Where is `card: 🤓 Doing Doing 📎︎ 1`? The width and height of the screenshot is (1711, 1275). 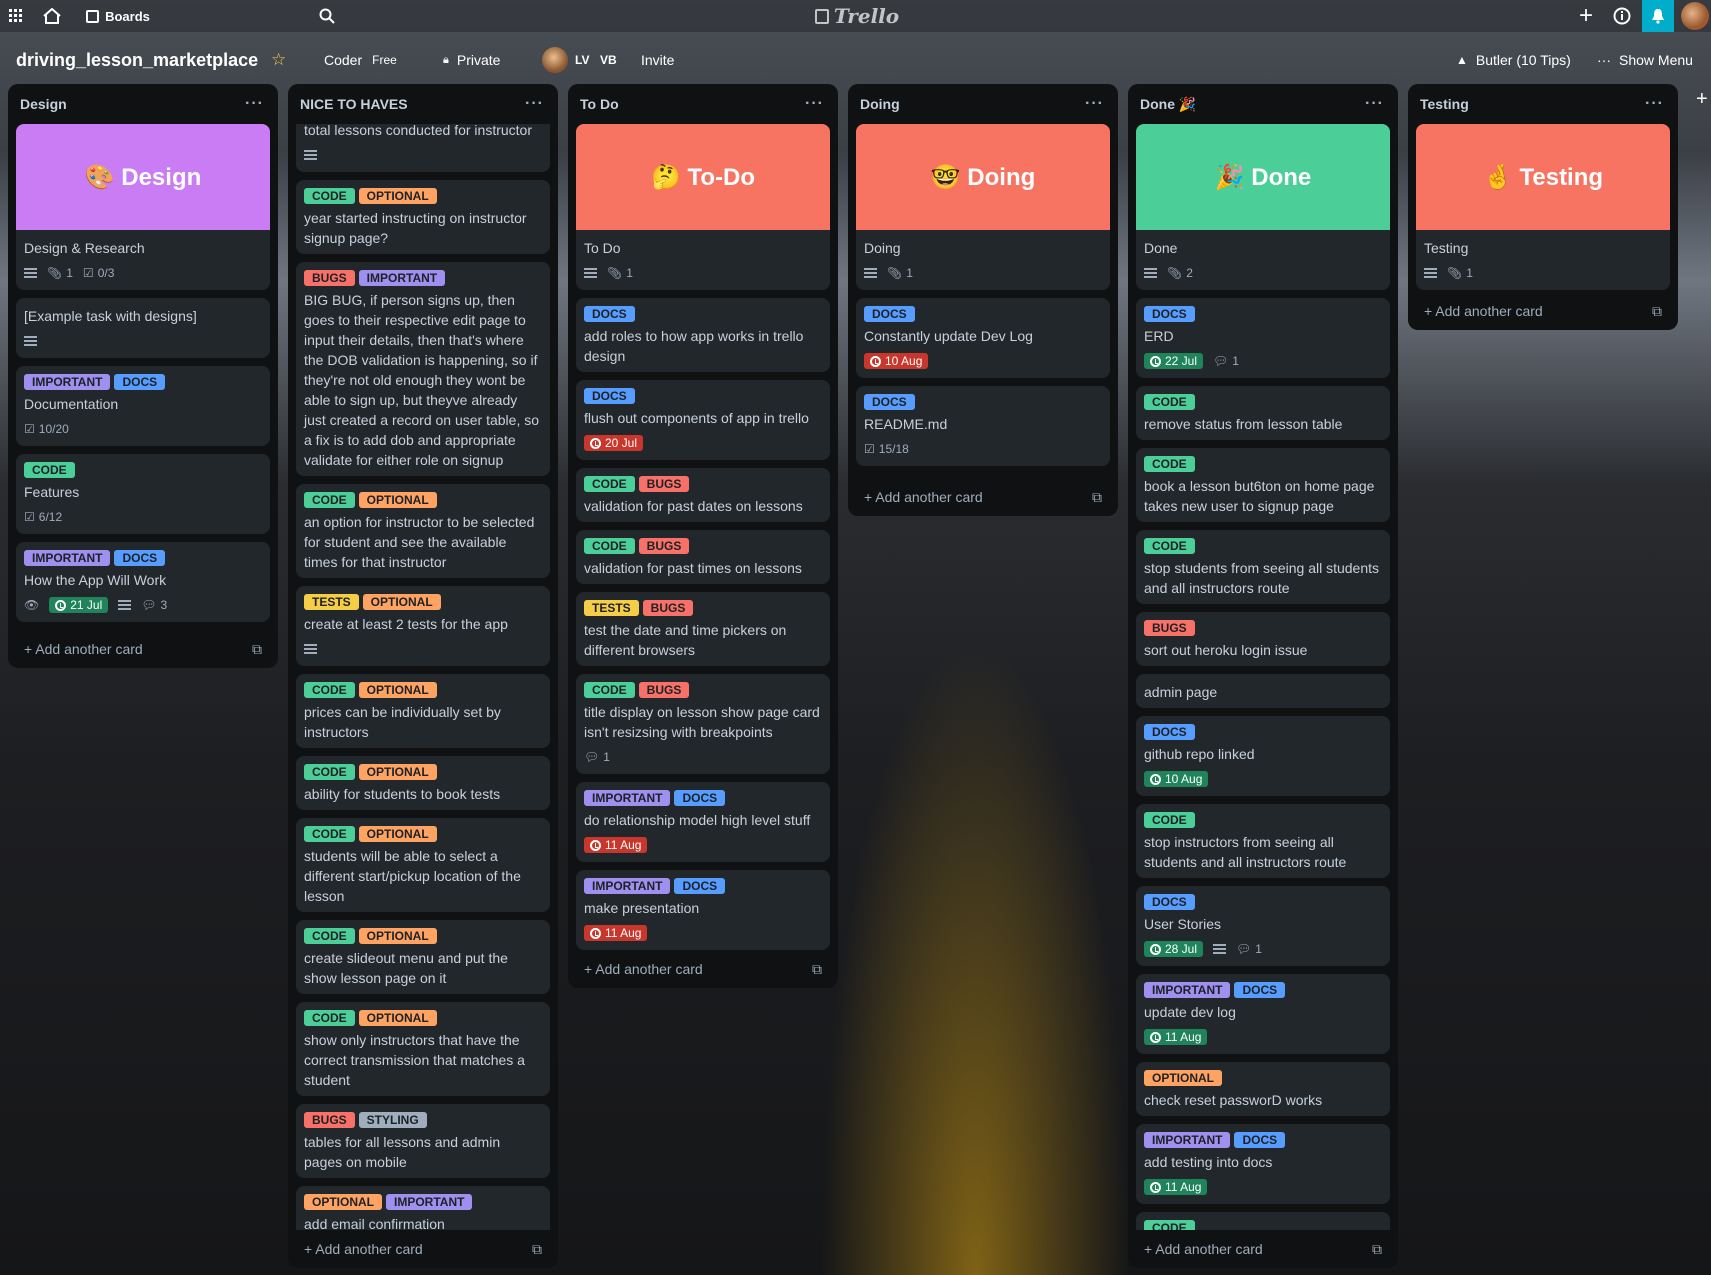
card: 🤓 Doing Doing 📎︎ 1 is located at coordinates (983, 207).